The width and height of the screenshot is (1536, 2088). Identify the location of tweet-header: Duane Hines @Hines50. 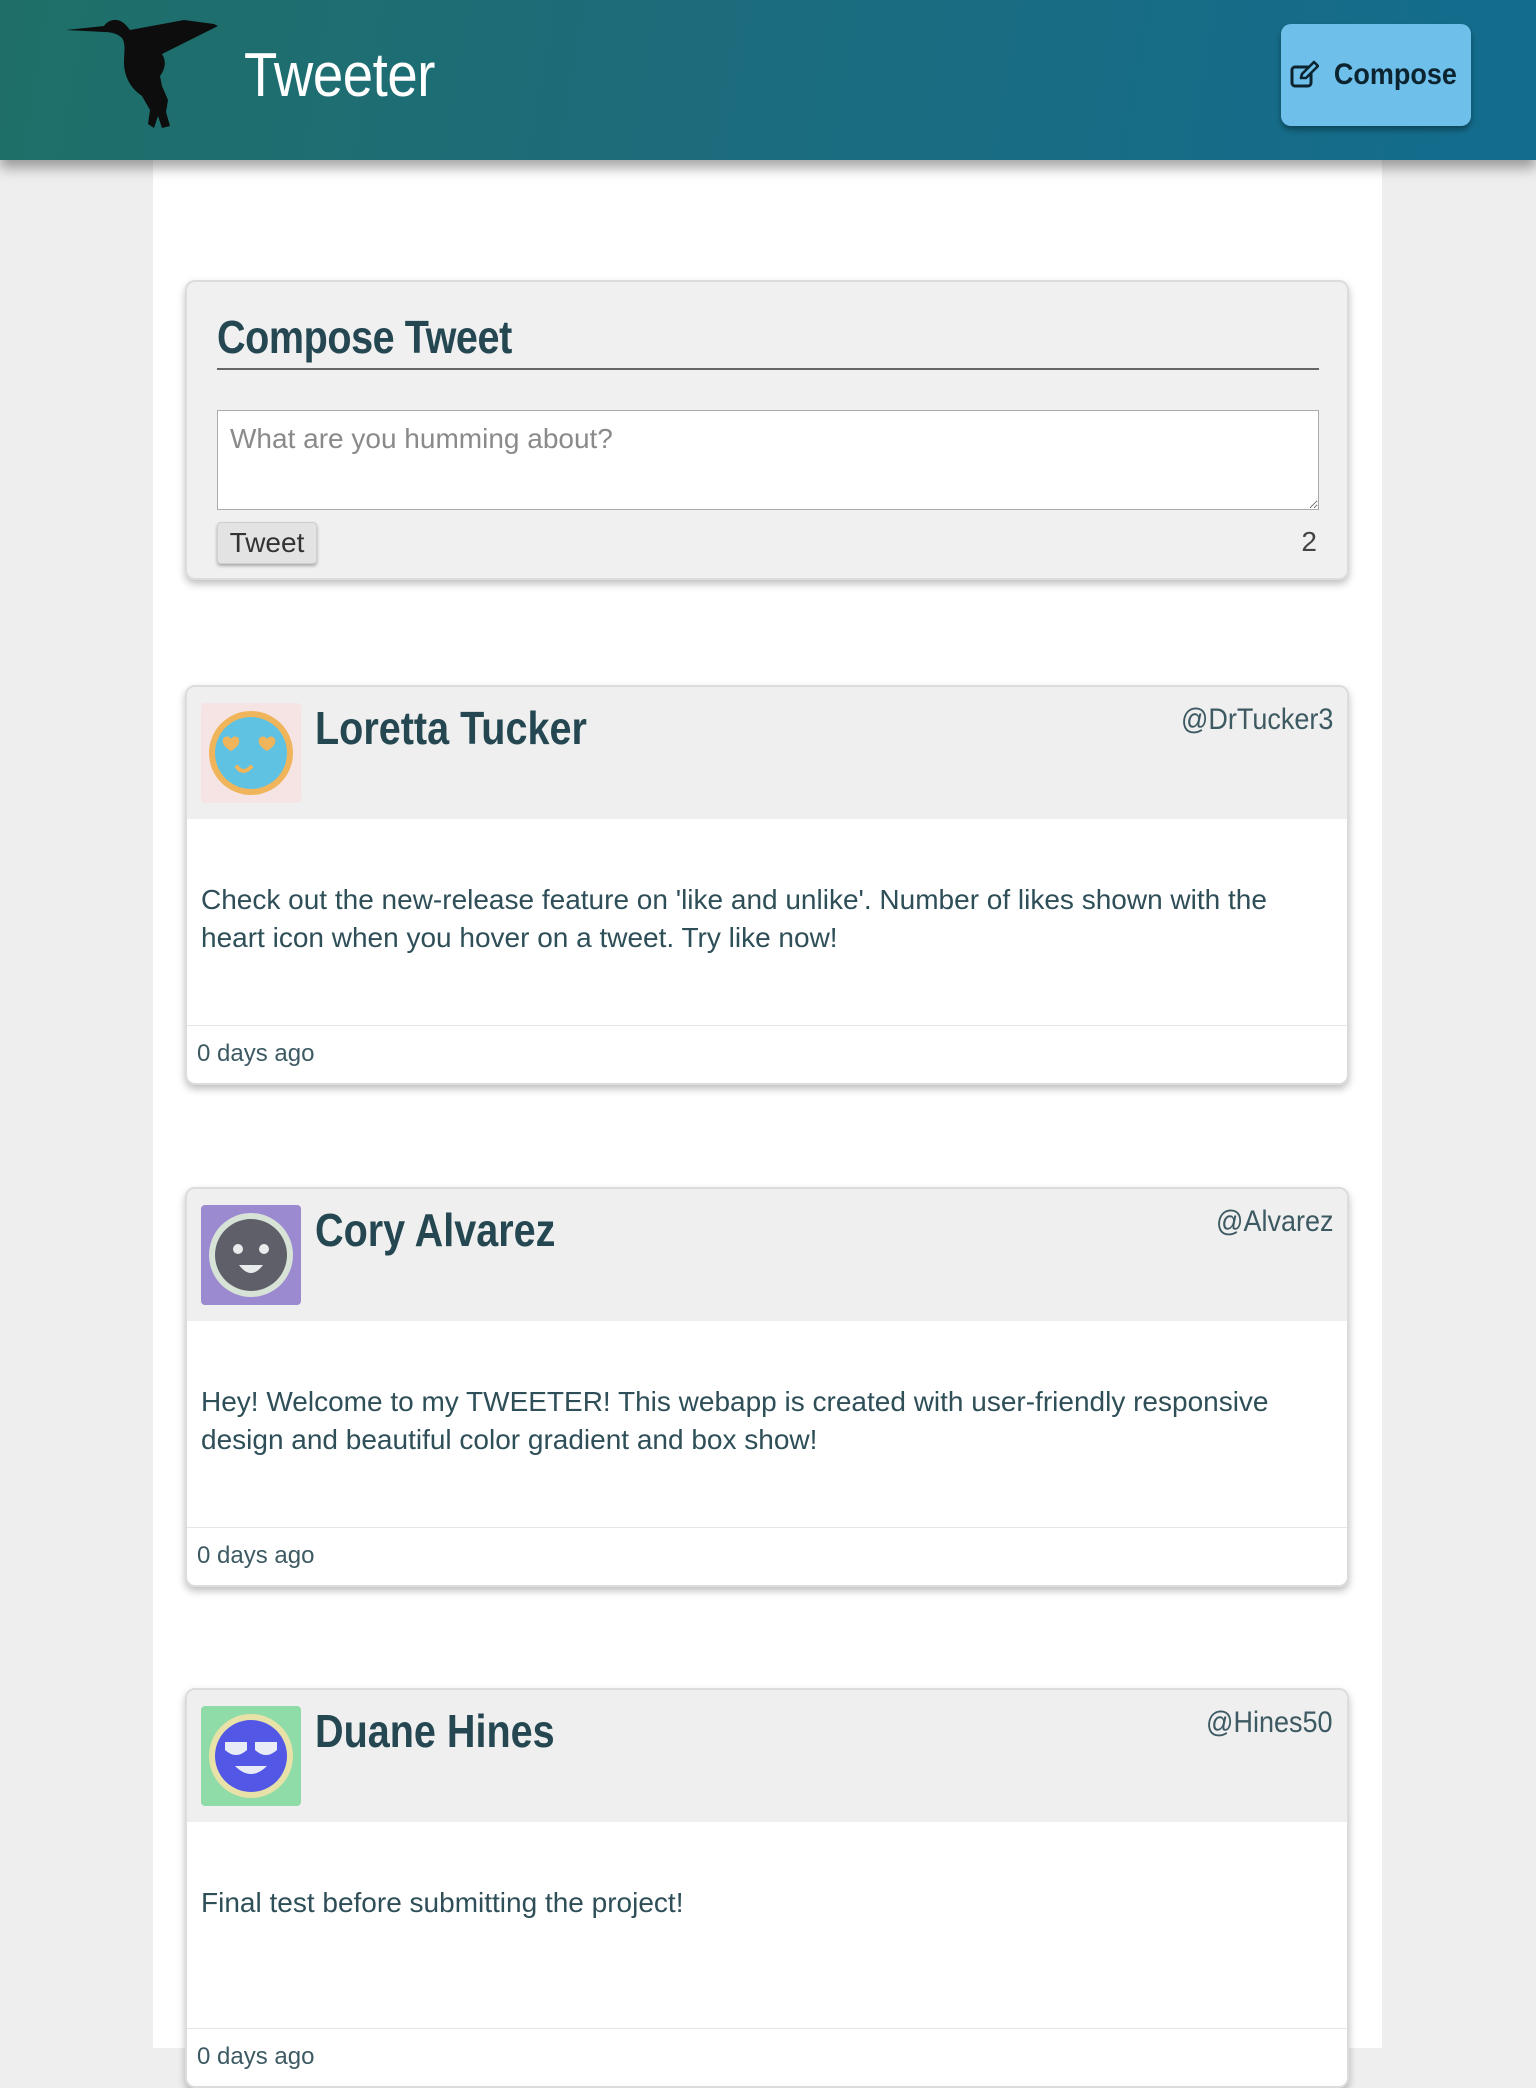
(767, 1756).